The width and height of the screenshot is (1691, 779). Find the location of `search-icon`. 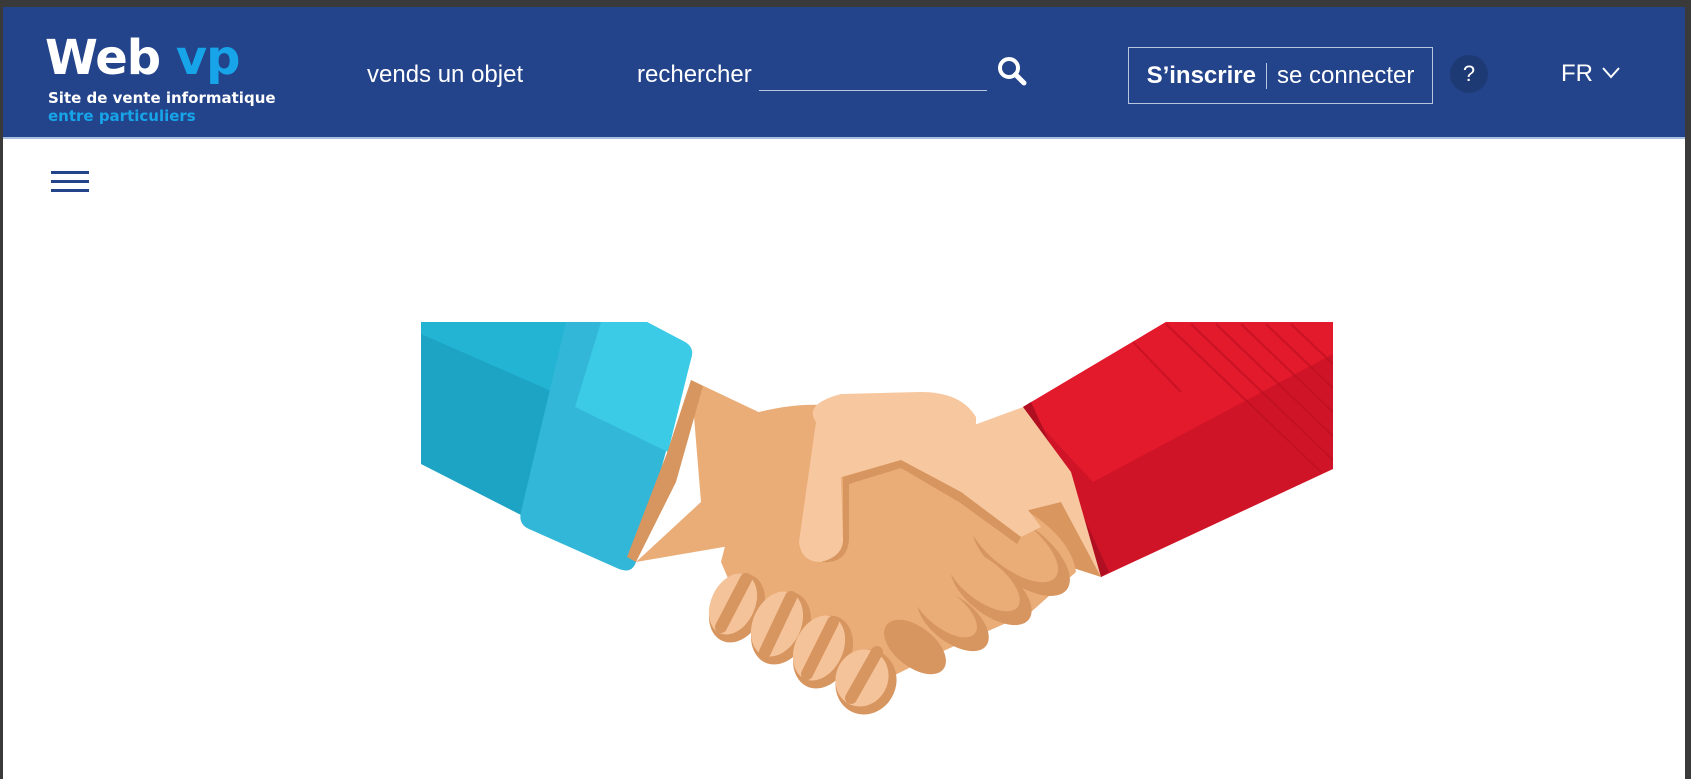

search-icon is located at coordinates (1012, 71).